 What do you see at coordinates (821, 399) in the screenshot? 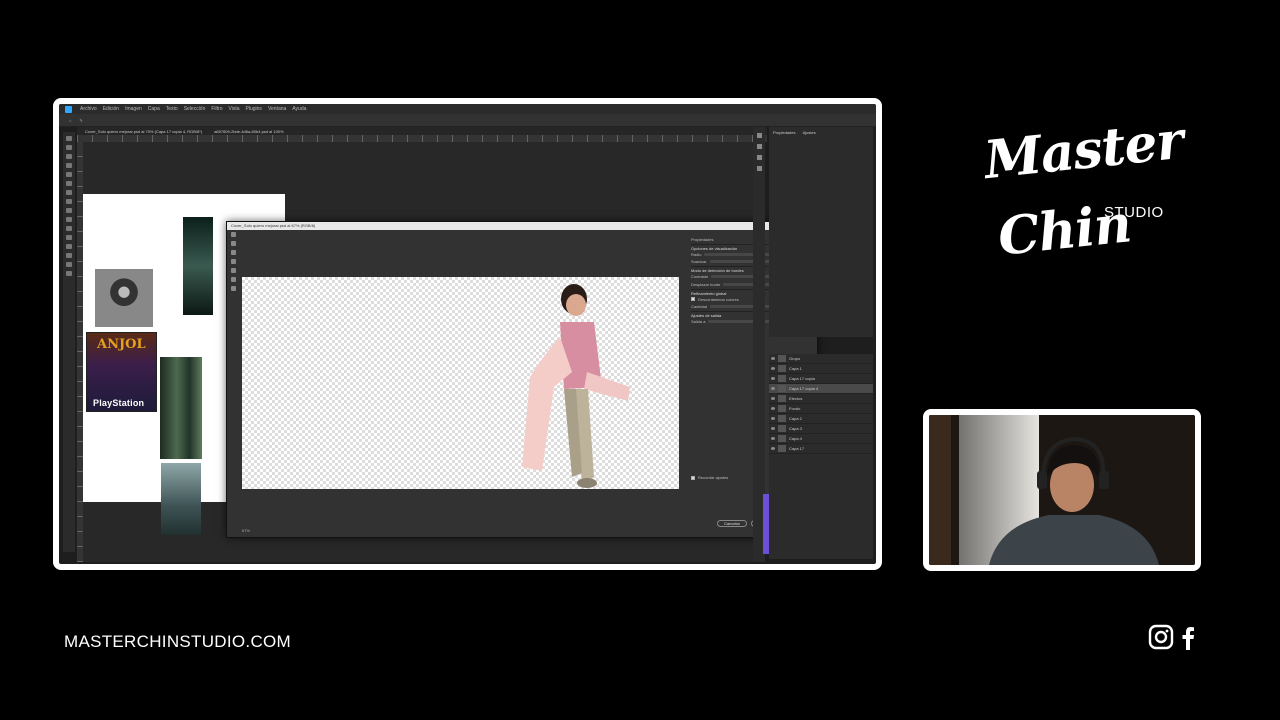
I see `layer-row: Efectos` at bounding box center [821, 399].